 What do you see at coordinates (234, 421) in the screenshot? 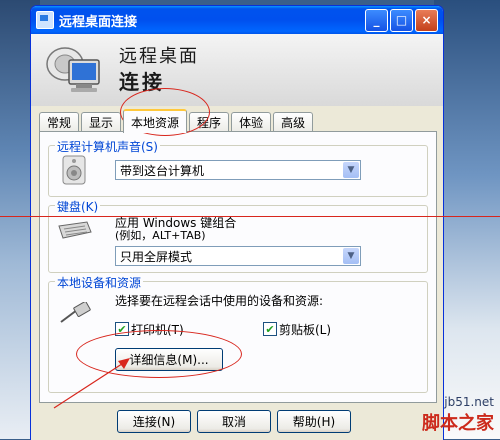
I see `cancel-button: 取消` at bounding box center [234, 421].